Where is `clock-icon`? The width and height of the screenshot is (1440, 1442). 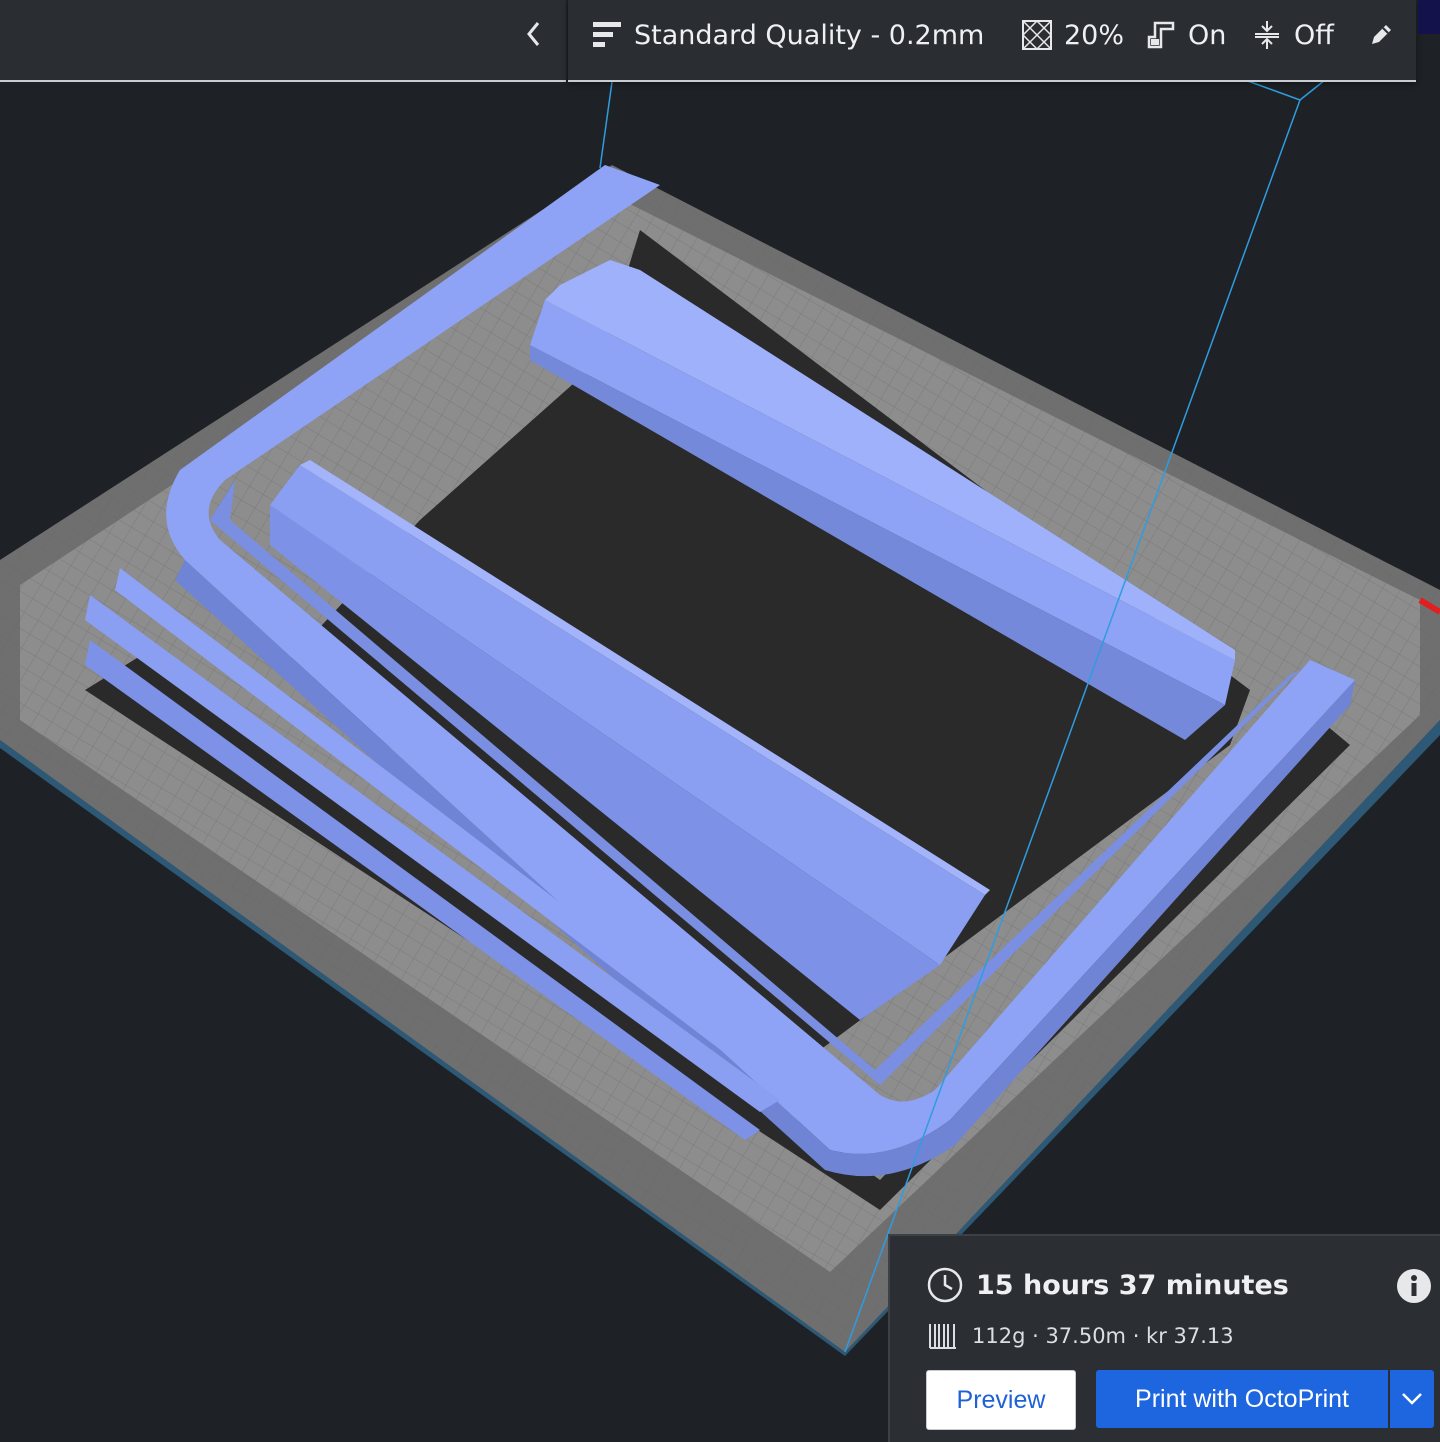 clock-icon is located at coordinates (945, 1285).